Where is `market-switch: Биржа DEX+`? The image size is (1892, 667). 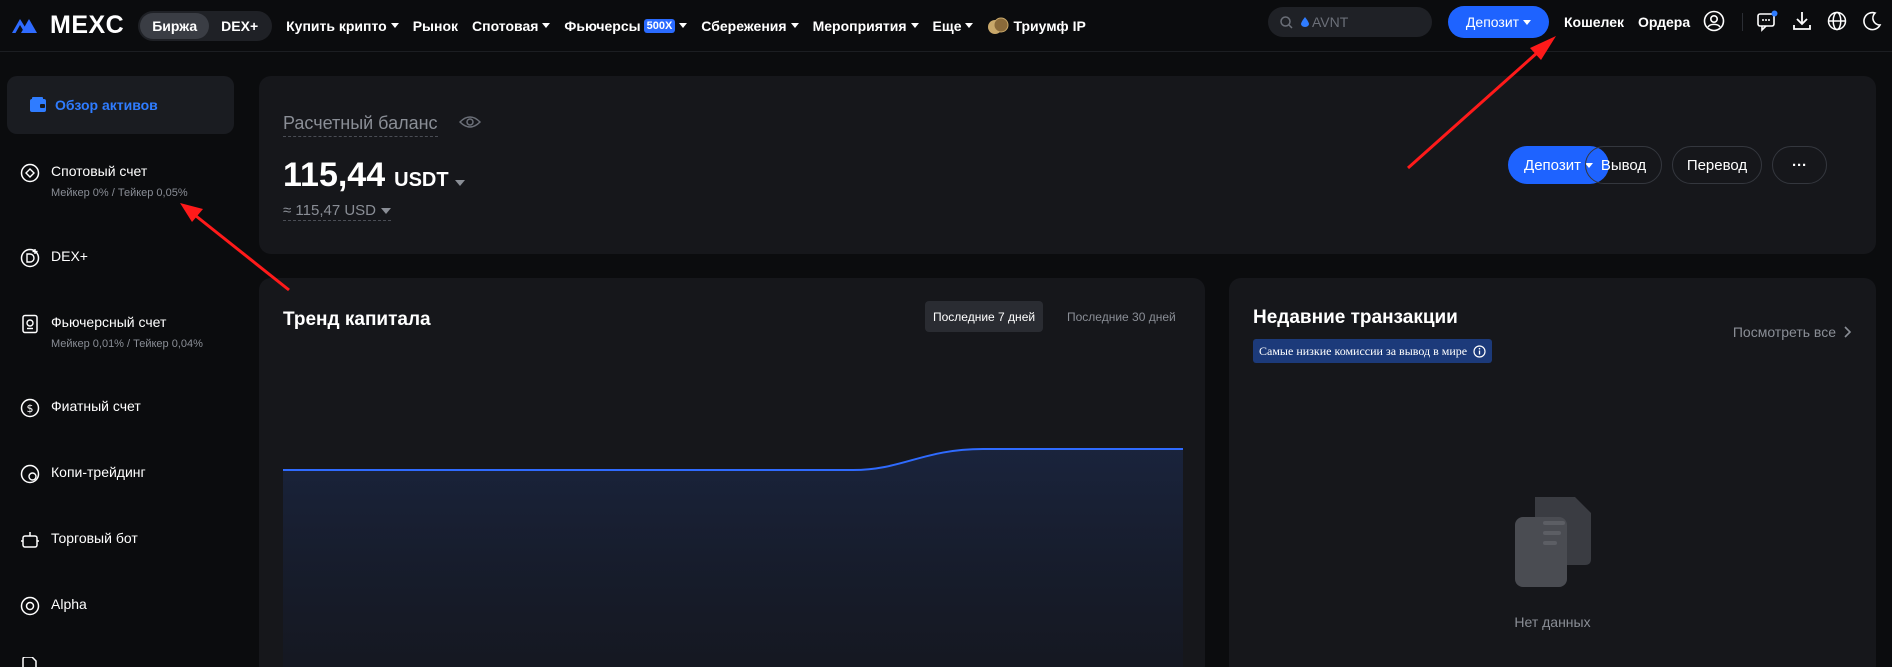
market-switch: Биржа DEX+ is located at coordinates (205, 25).